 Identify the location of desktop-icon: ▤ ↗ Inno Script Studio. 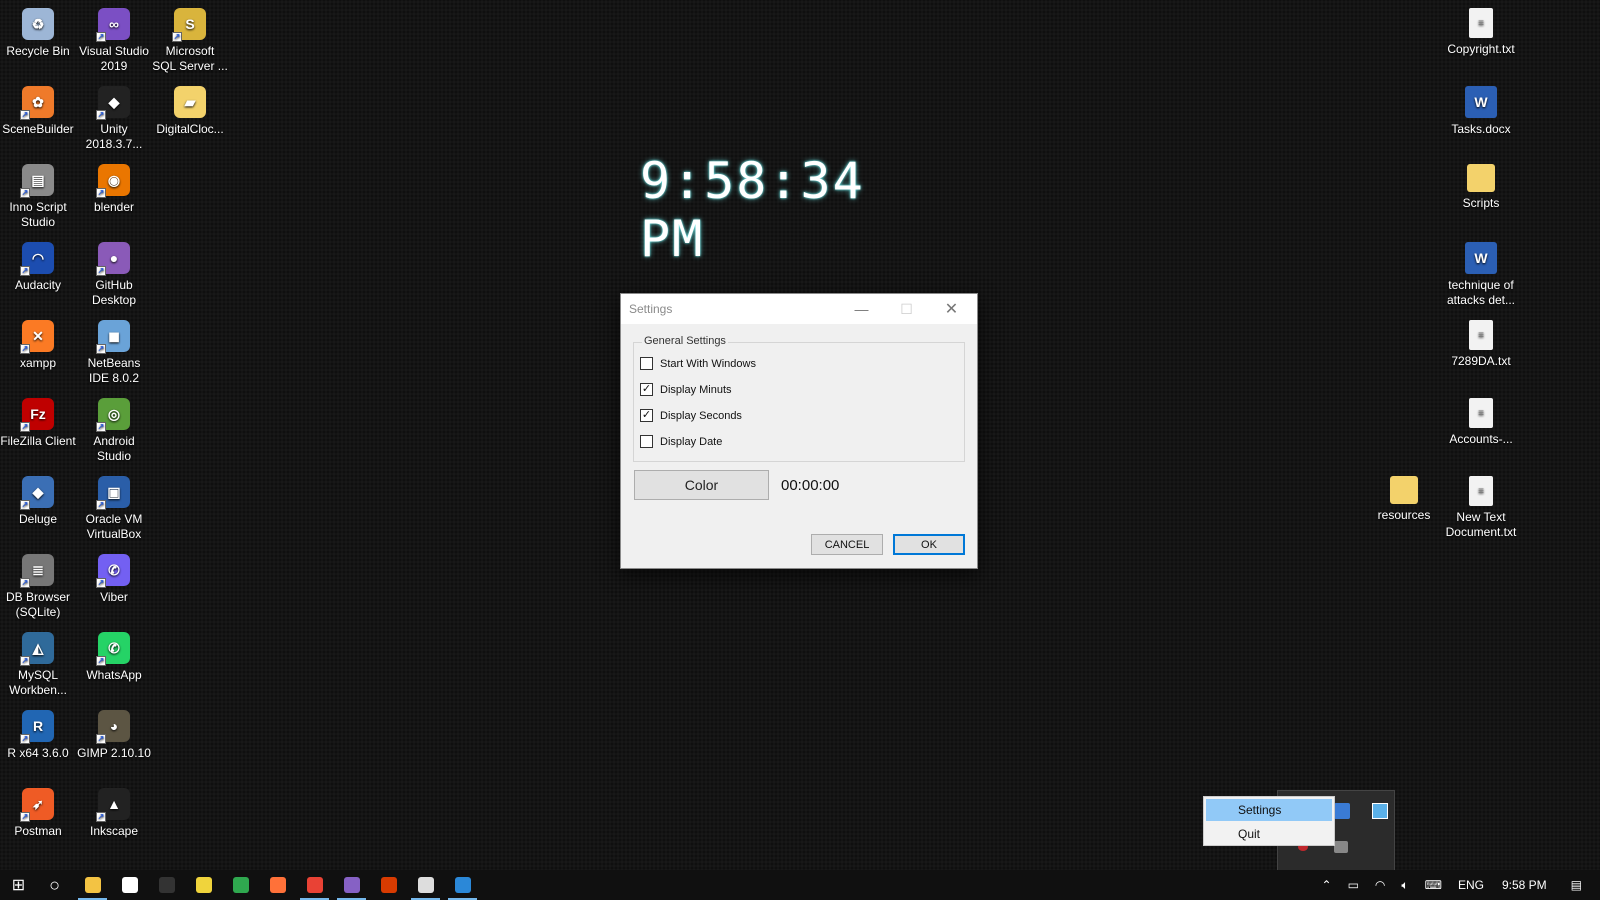
(38, 194).